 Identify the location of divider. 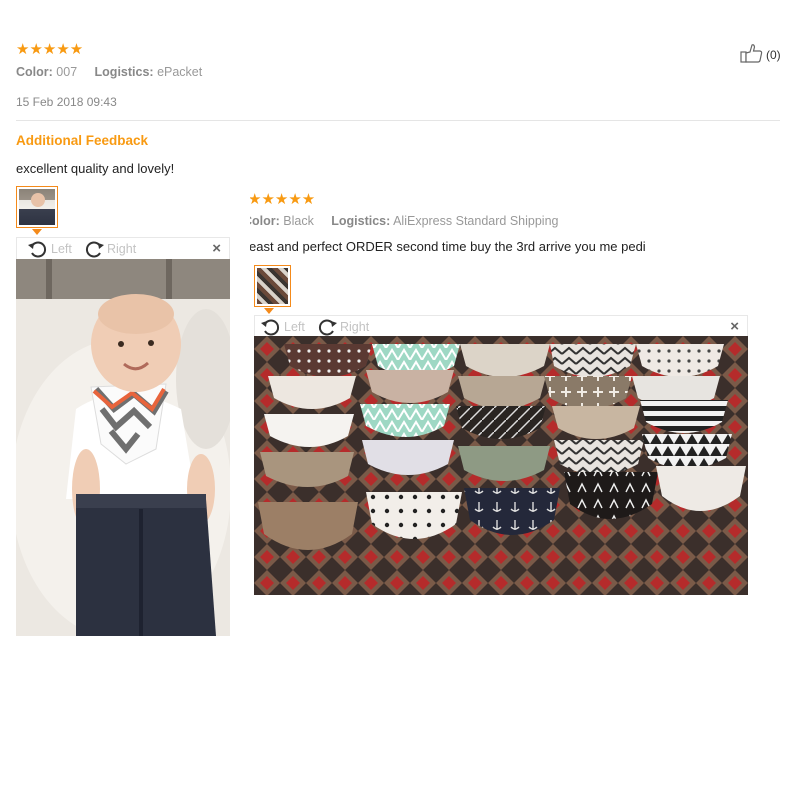
(398, 120).